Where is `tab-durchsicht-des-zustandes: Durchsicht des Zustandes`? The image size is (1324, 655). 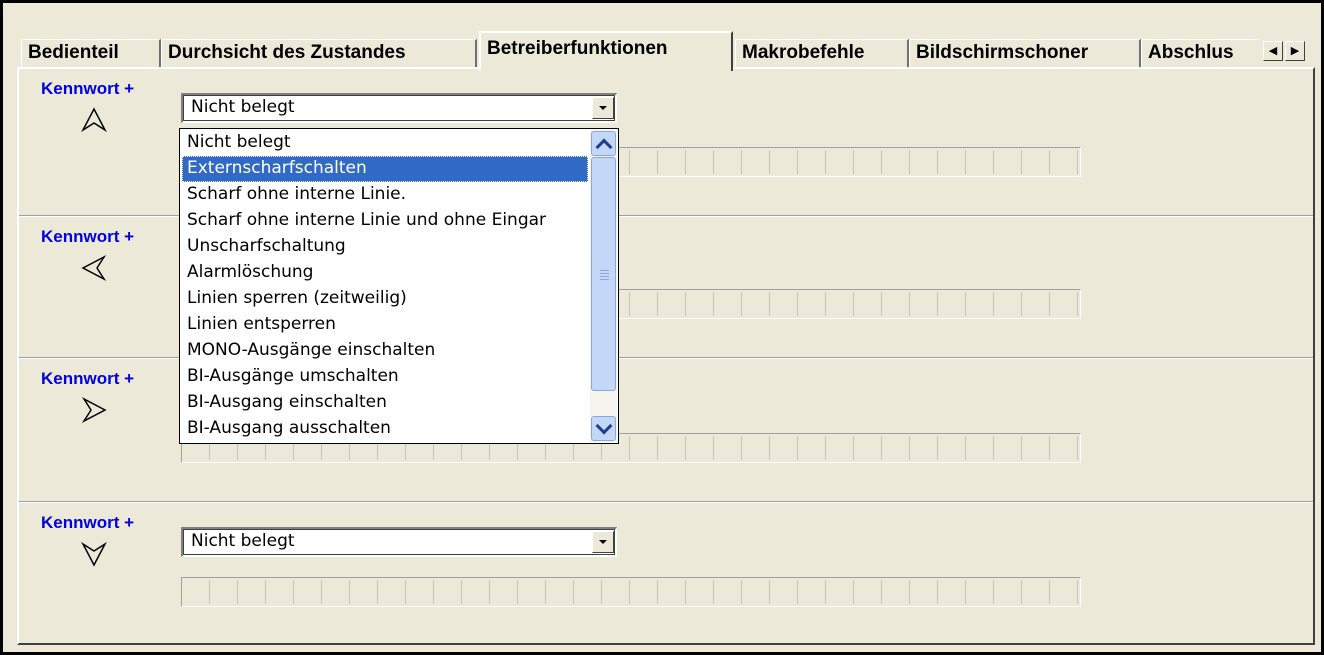
tab-durchsicht-des-zustandes: Durchsicht des Zustandes is located at coordinates (319, 53).